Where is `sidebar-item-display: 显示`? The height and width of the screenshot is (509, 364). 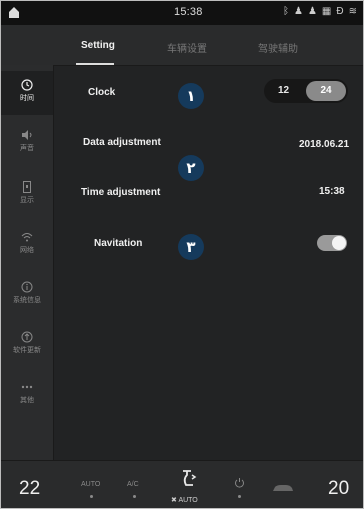 sidebar-item-display: 显示 is located at coordinates (27, 195).